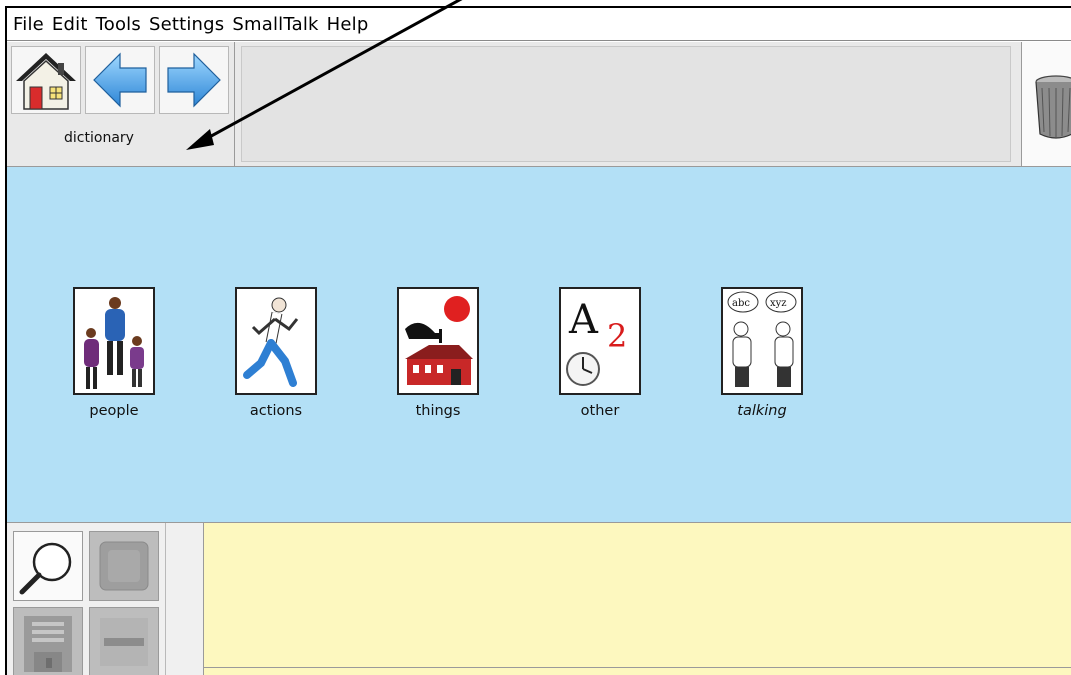 The width and height of the screenshot is (1071, 675). What do you see at coordinates (637, 667) in the screenshot?
I see `message-area-divider` at bounding box center [637, 667].